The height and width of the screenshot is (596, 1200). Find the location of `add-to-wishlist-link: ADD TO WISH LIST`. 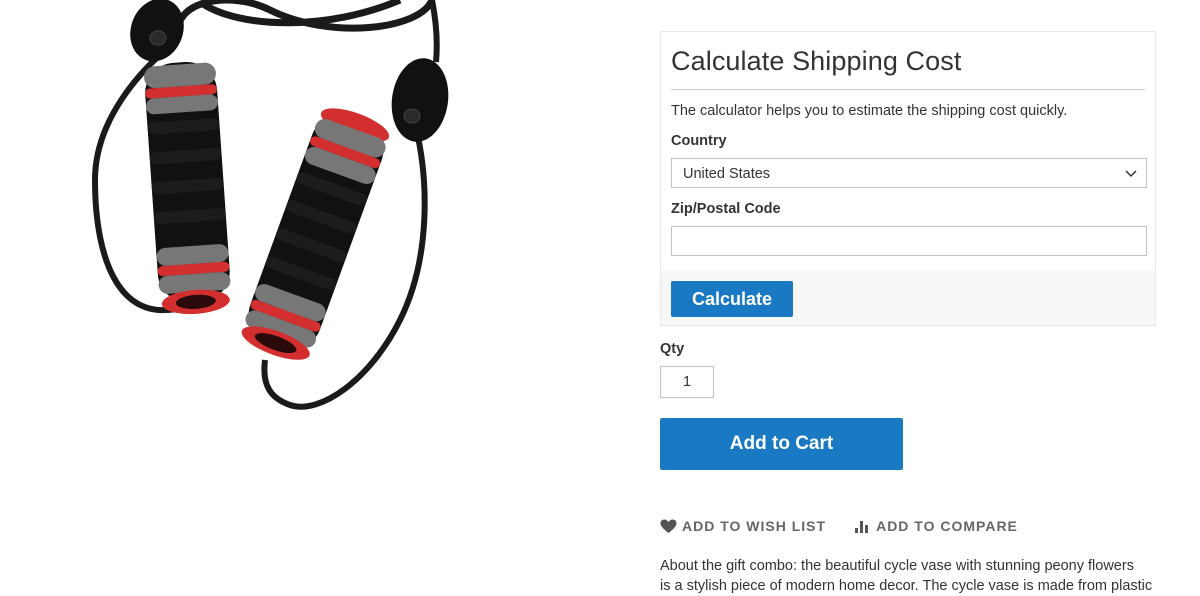

add-to-wishlist-link: ADD TO WISH LIST is located at coordinates (743, 526).